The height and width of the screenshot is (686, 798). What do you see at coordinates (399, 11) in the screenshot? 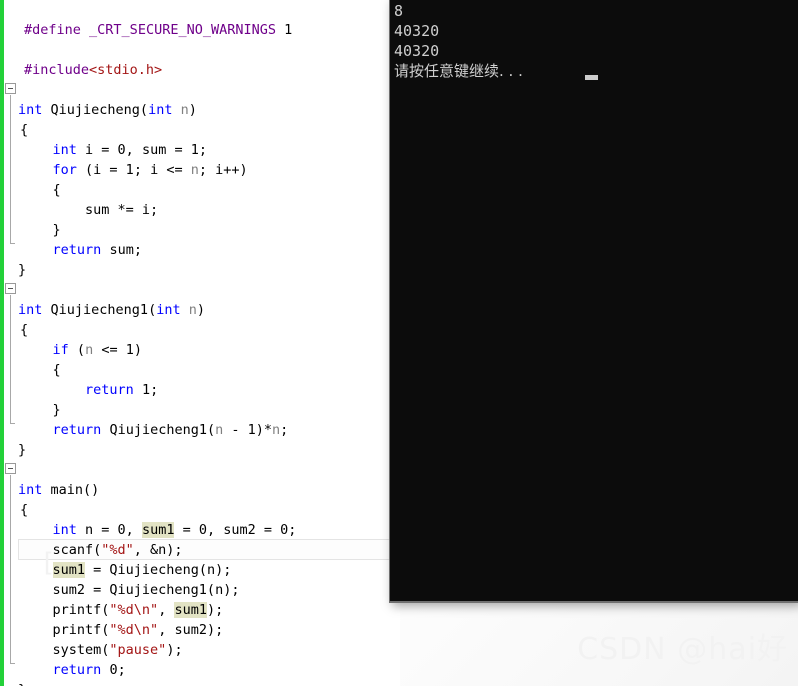
I see `console-output-line-1: 8` at bounding box center [399, 11].